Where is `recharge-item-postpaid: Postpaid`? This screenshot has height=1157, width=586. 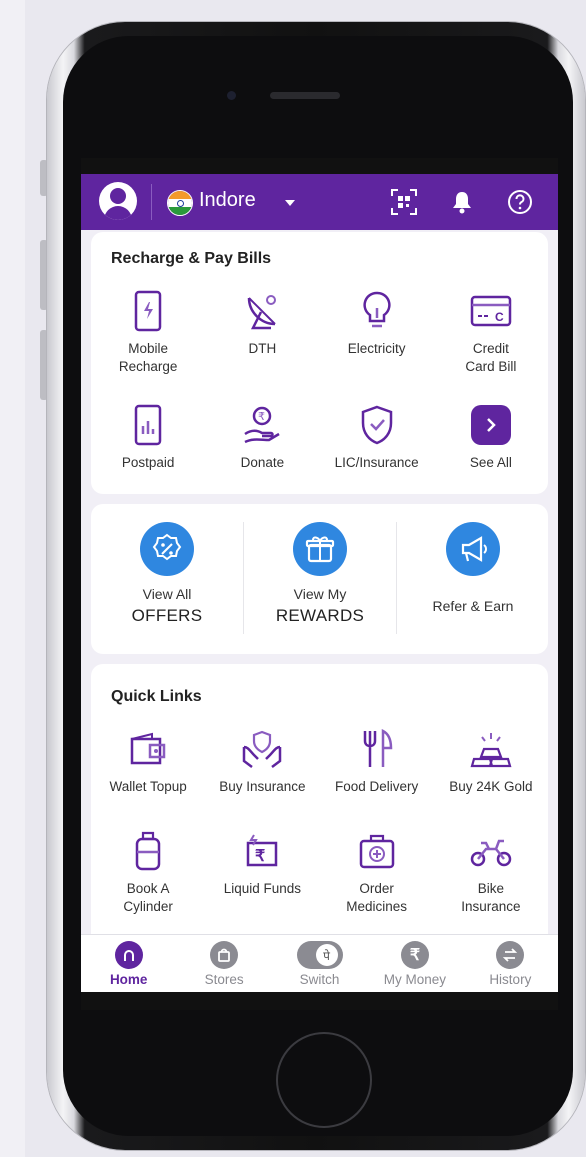 recharge-item-postpaid: Postpaid is located at coordinates (148, 437).